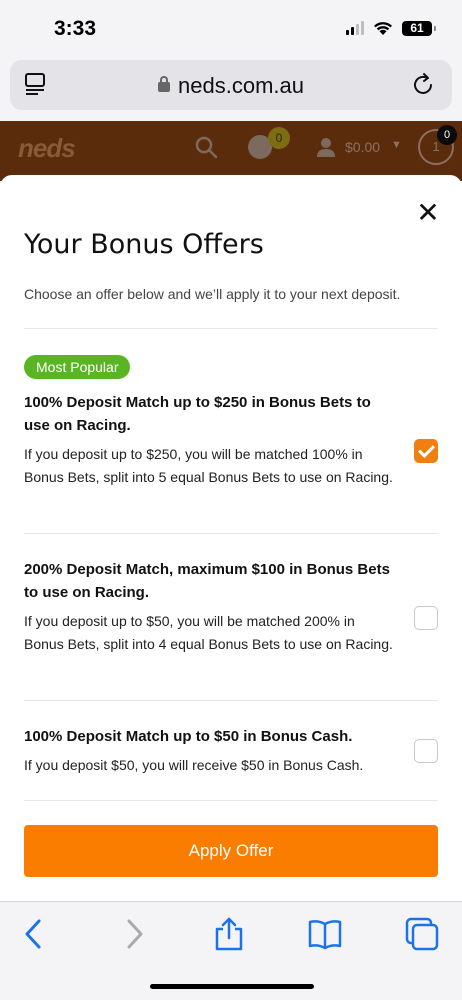 The height and width of the screenshot is (1000, 462). Describe the element at coordinates (279, 138) in the screenshot. I see `promotions-count-badge: 0` at that location.